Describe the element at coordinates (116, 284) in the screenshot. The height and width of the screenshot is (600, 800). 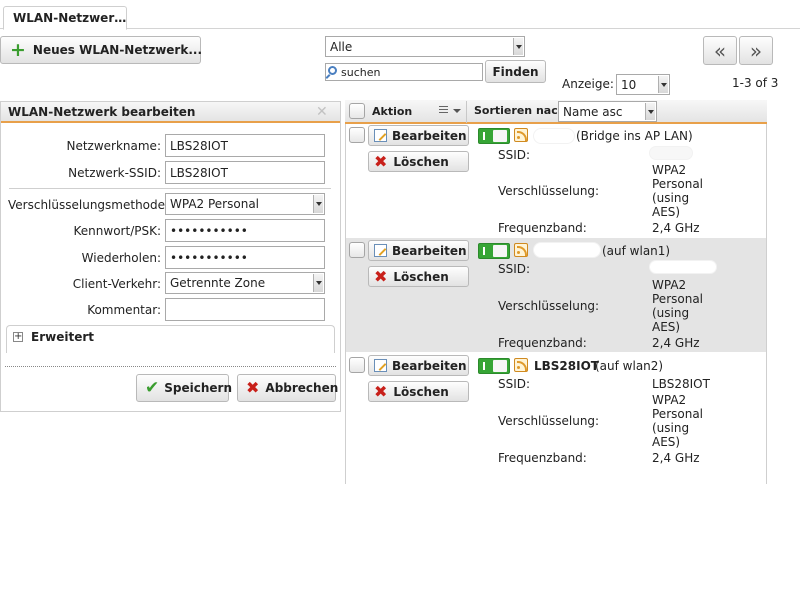
I see `client-traffic-label: Client-Verkehr:` at that location.